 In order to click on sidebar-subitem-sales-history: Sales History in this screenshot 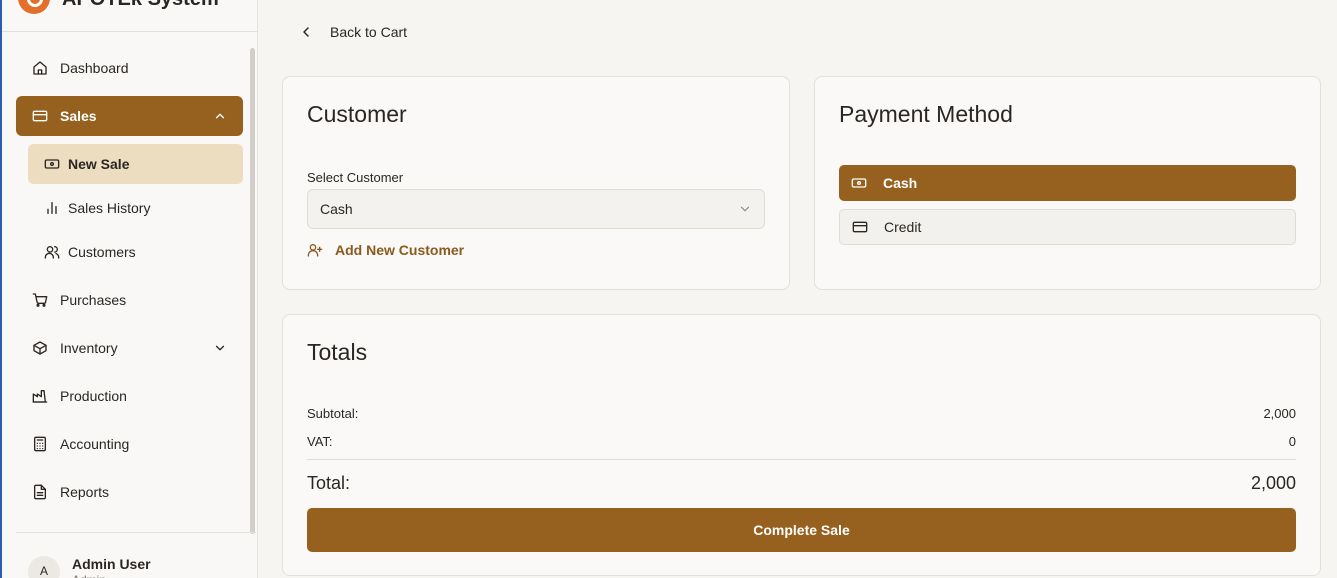, I will do `click(135, 208)`.